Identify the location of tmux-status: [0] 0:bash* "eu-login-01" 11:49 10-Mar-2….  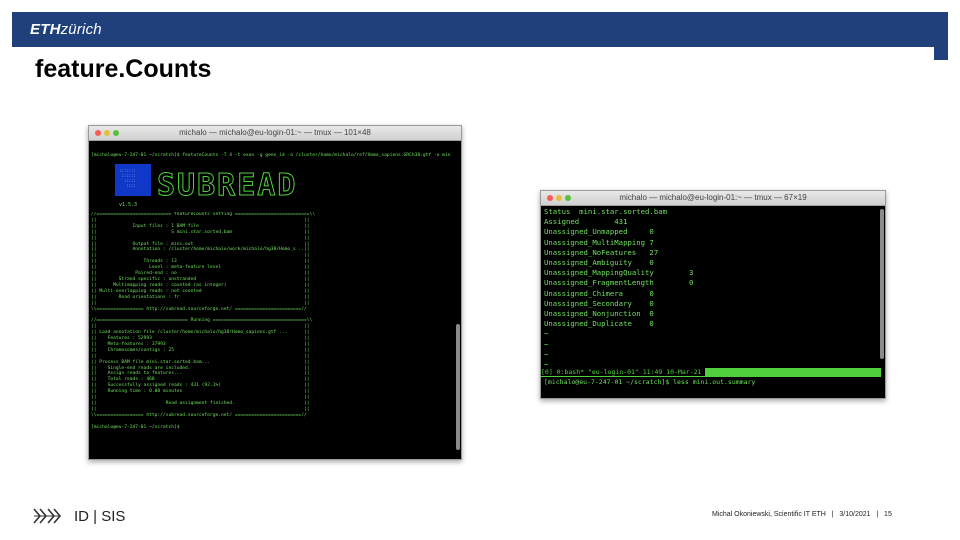
(623, 372).